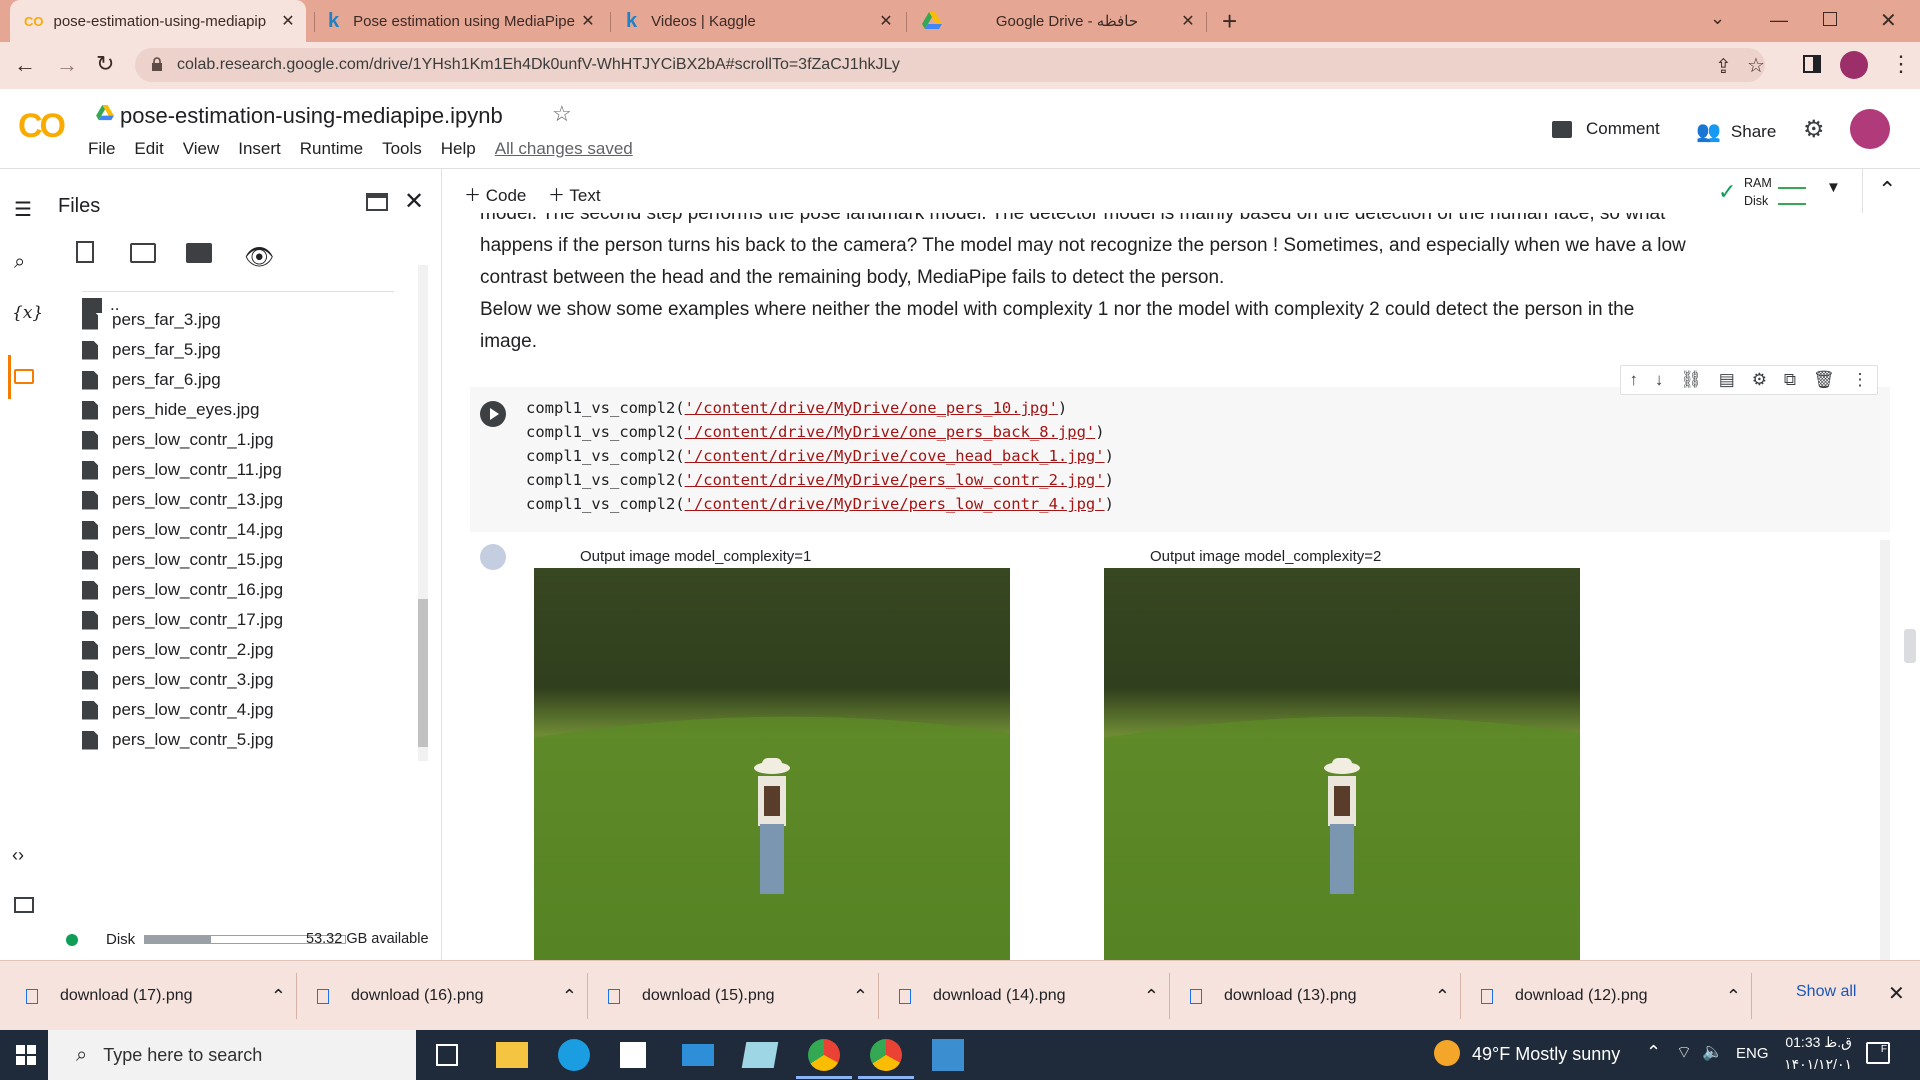 The image size is (1920, 1080). What do you see at coordinates (259, 257) in the screenshot?
I see `show-hidden-eye-icon: 👁` at bounding box center [259, 257].